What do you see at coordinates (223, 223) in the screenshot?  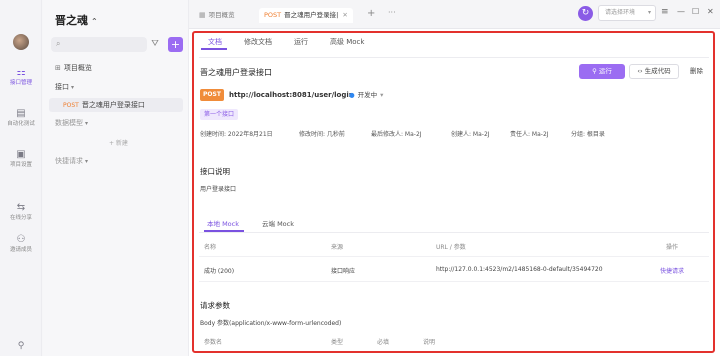 I see `tab-local-mock: 本地 Mock` at bounding box center [223, 223].